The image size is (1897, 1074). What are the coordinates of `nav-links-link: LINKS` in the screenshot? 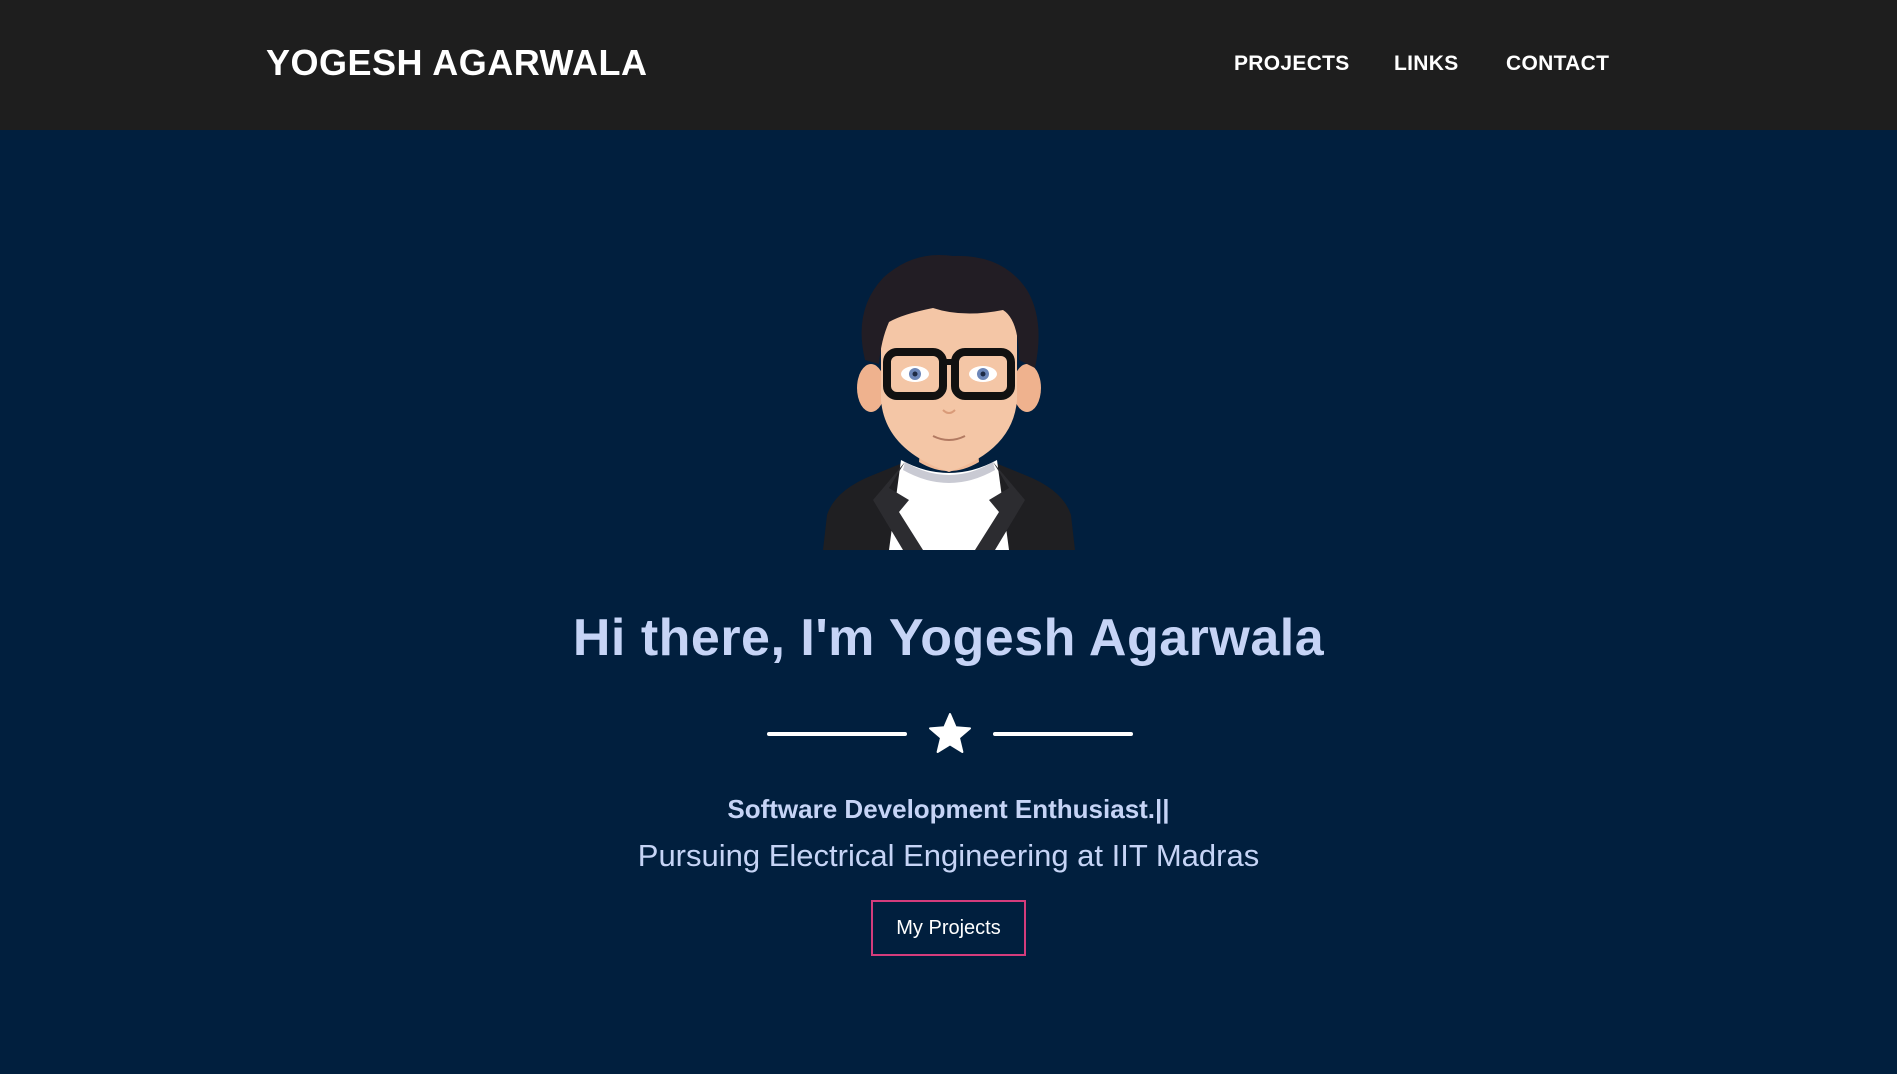 It's located at (1426, 64).